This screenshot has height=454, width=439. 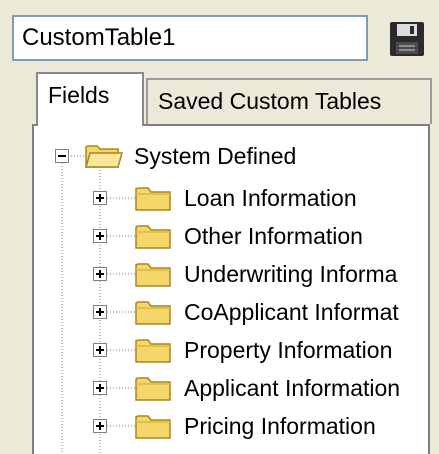 I want to click on tree-node-applicant-information: Applicant Information, so click(x=231, y=388).